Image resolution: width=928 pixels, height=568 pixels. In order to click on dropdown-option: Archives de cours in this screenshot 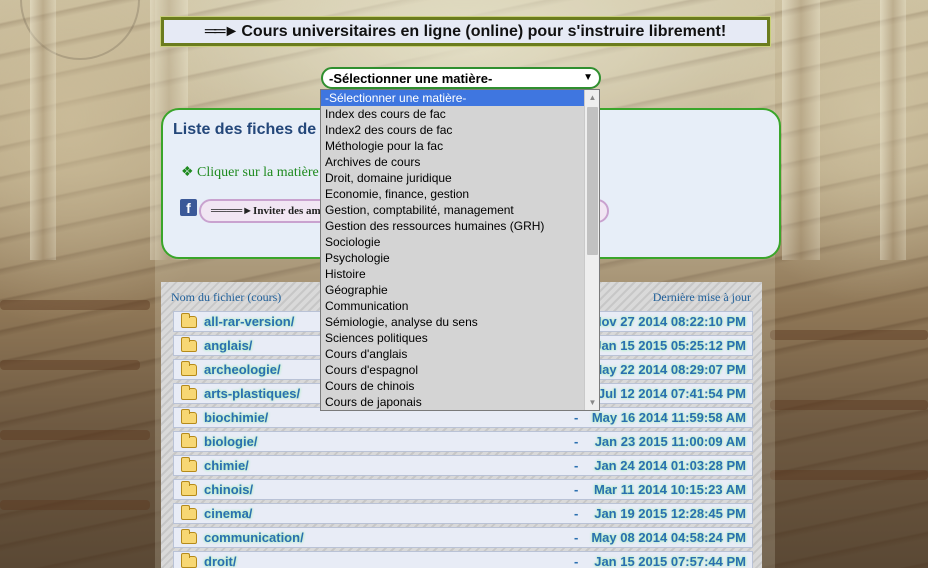, I will do `click(452, 162)`.